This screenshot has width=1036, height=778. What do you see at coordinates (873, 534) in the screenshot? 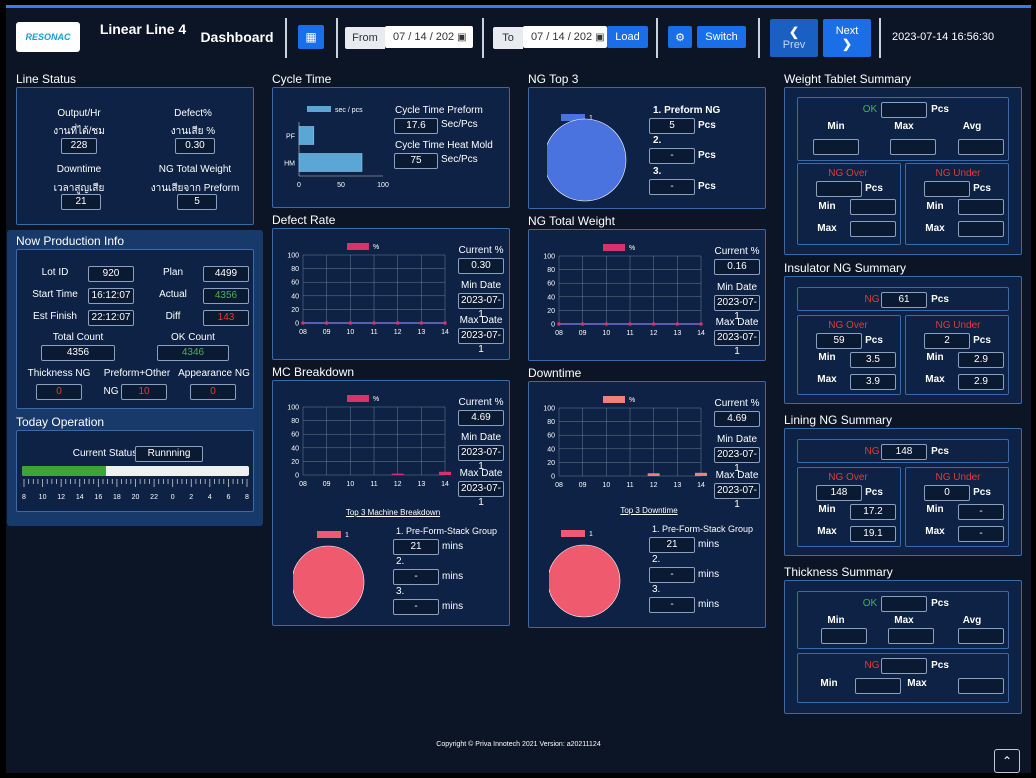
I see `lining-ngover-max: 19.1` at bounding box center [873, 534].